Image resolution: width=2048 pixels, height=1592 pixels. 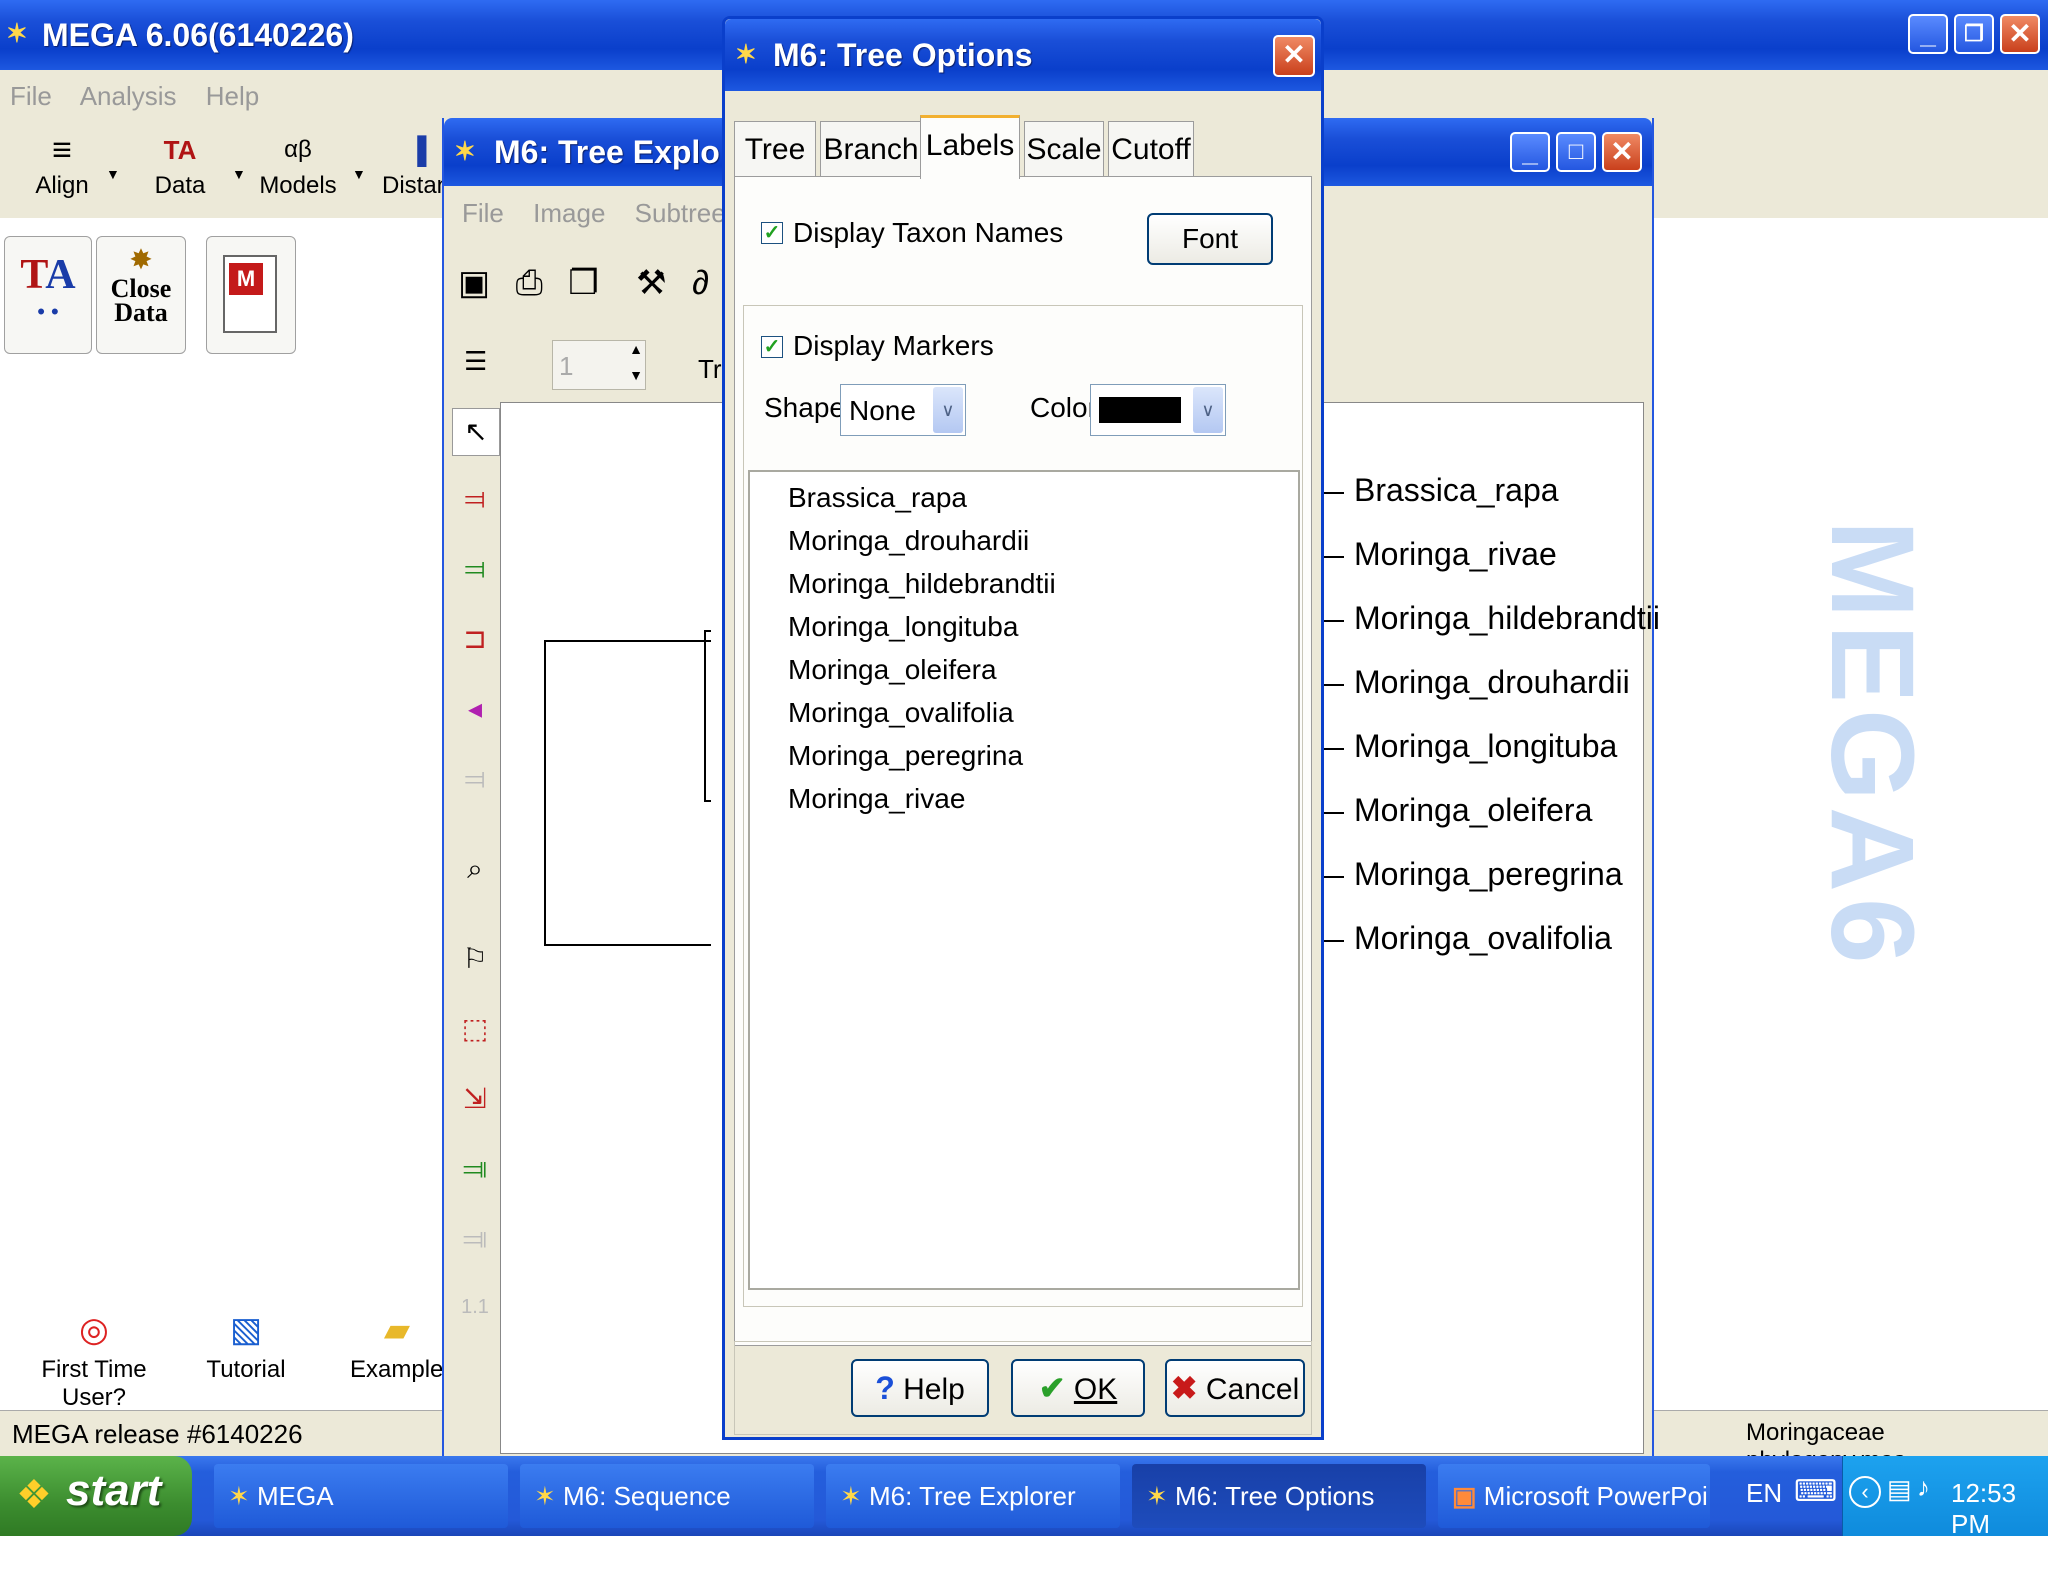 What do you see at coordinates (1043, 540) in the screenshot?
I see `list-item: Moringa_drouhardii` at bounding box center [1043, 540].